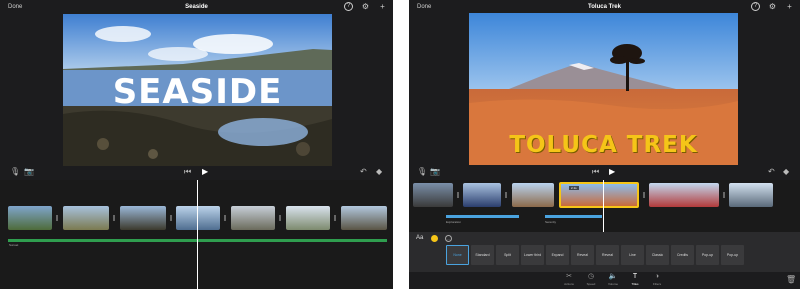 Image resolution: width=800 pixels, height=289 pixels. Describe the element at coordinates (434, 238) in the screenshot. I see `color-swatch` at that location.